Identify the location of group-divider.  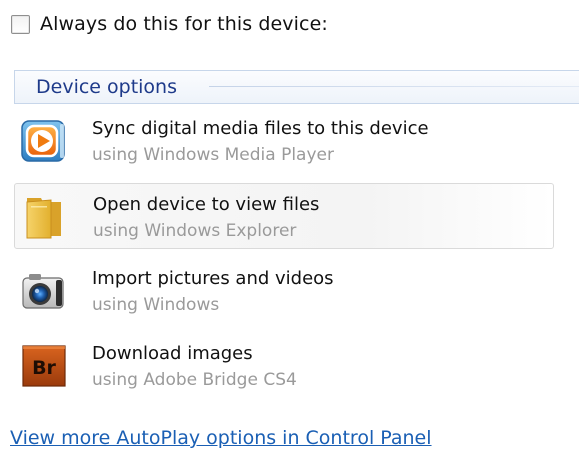
(394, 86).